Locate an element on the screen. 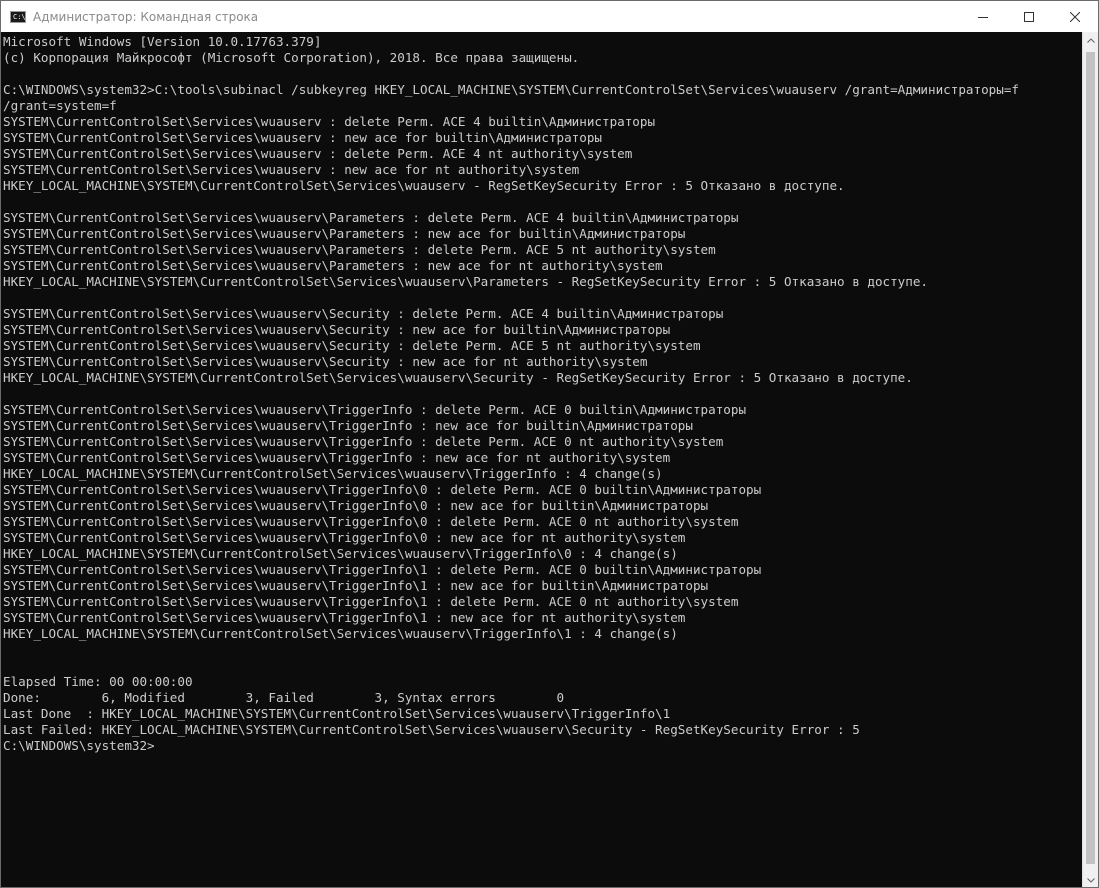 The image size is (1099, 888). console-line: C:\WINDOWS\system32> is located at coordinates (79, 745).